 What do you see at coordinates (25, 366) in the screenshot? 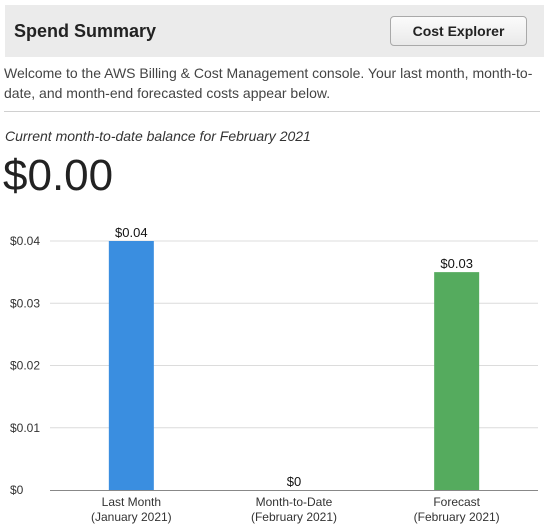
I see `y-tick-label: $0.02` at bounding box center [25, 366].